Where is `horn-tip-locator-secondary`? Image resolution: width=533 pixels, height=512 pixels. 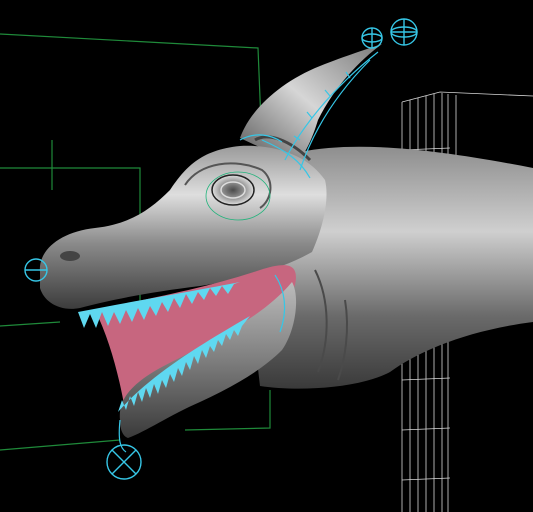
horn-tip-locator-secondary is located at coordinates (404, 32).